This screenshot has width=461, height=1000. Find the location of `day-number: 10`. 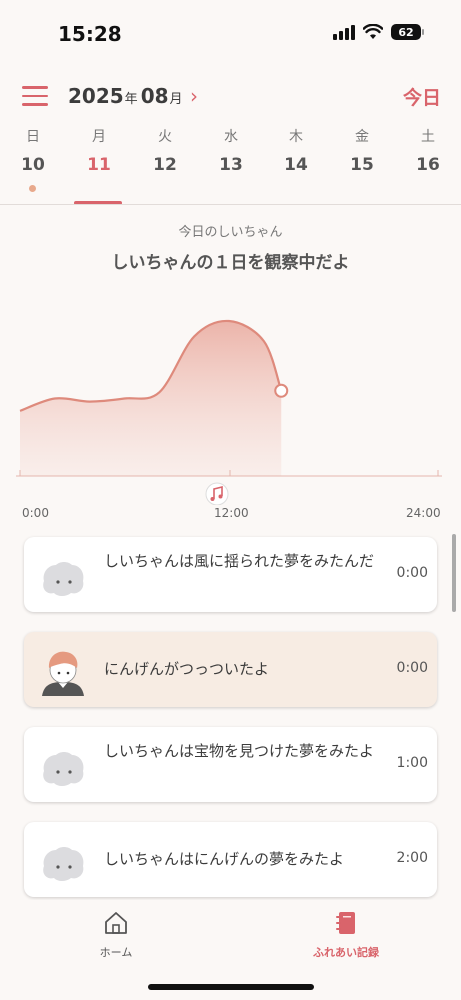

day-number: 10 is located at coordinates (33, 165).